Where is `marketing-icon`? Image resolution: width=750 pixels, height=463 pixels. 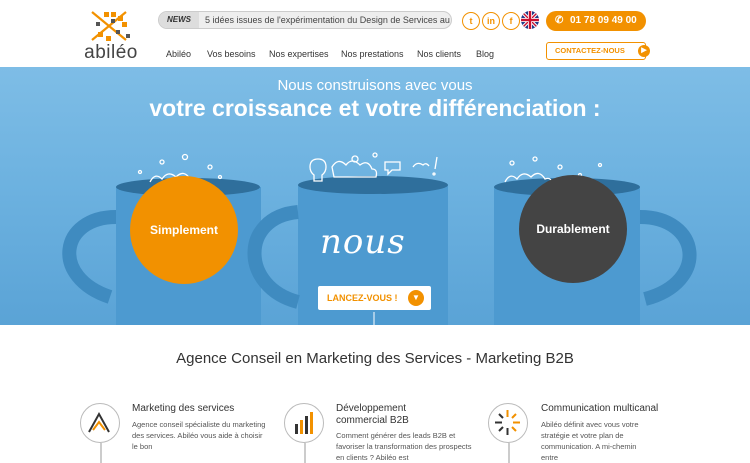
marketing-icon is located at coordinates (100, 423).